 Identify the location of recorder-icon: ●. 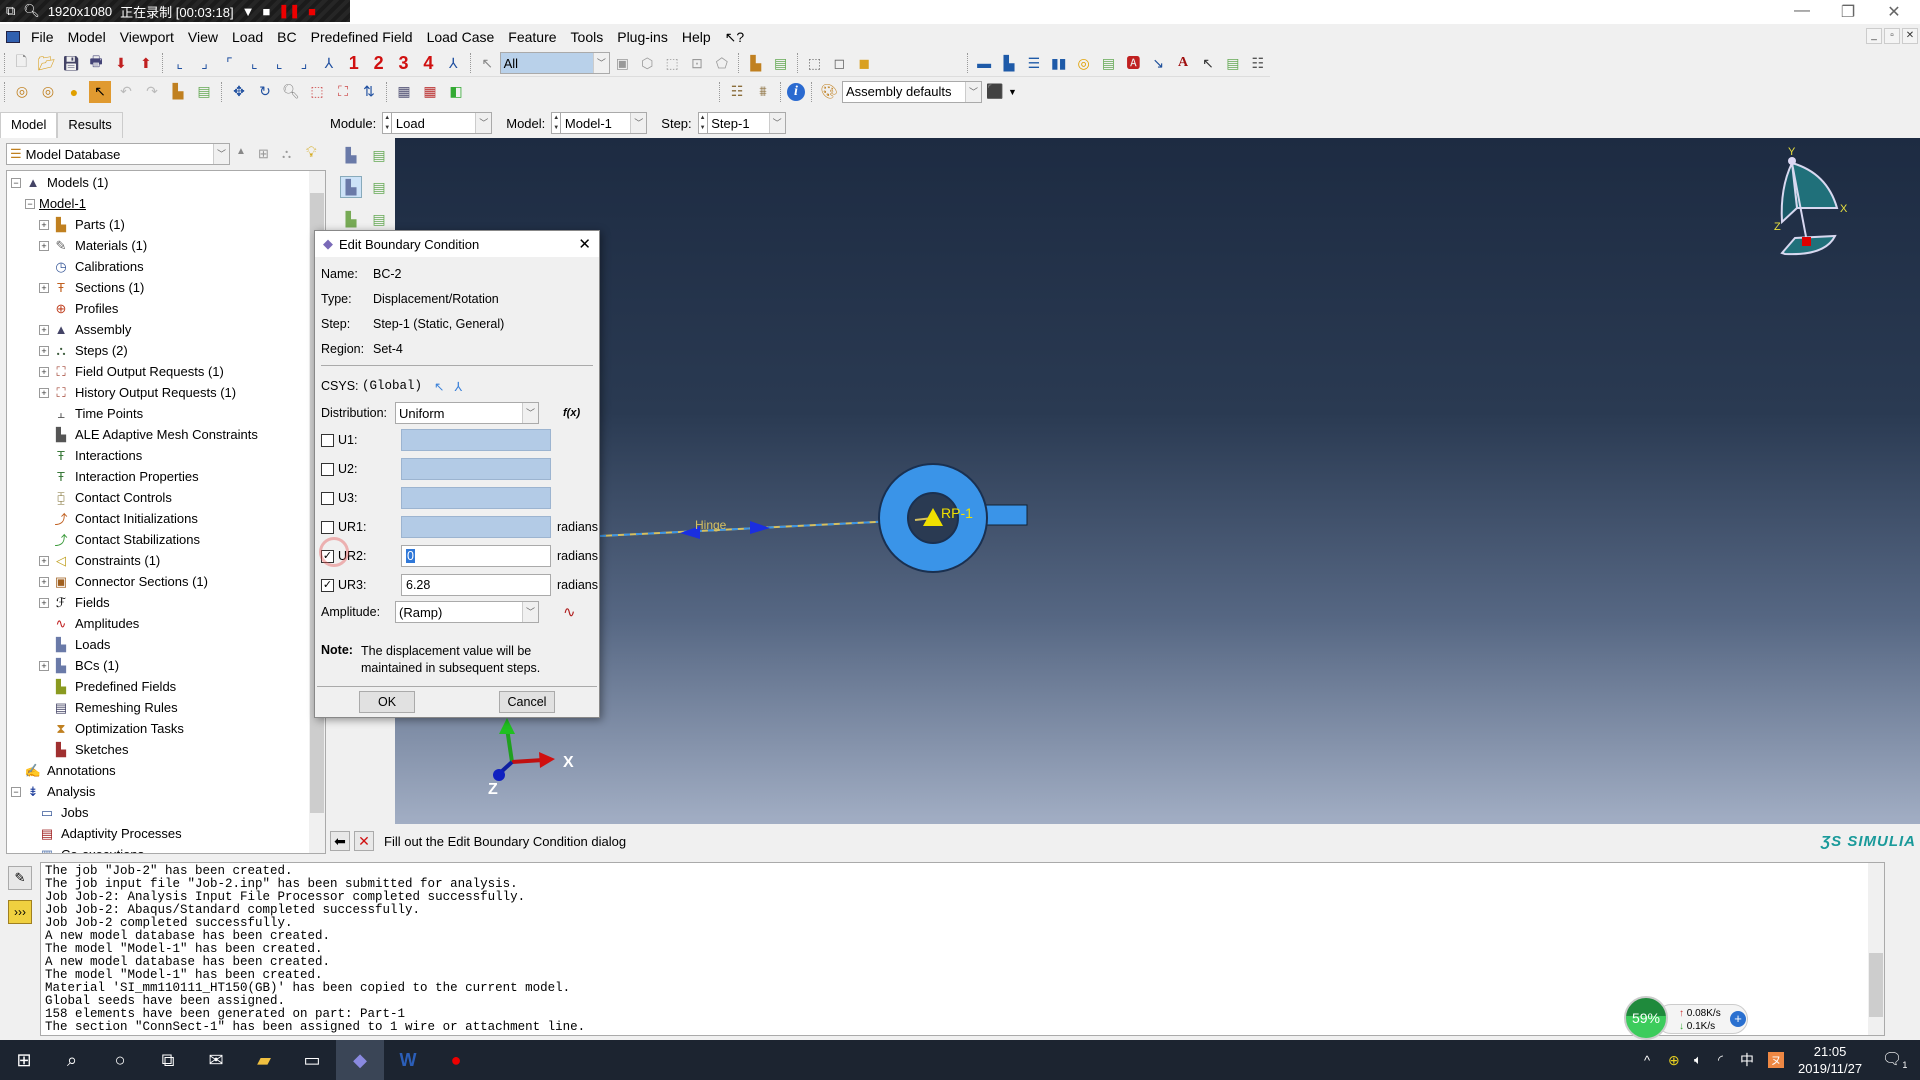
(456, 1060).